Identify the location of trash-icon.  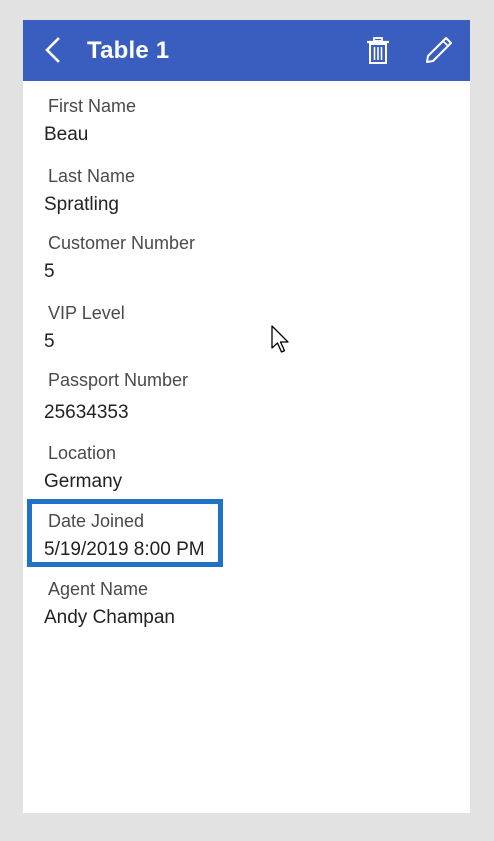
(378, 50).